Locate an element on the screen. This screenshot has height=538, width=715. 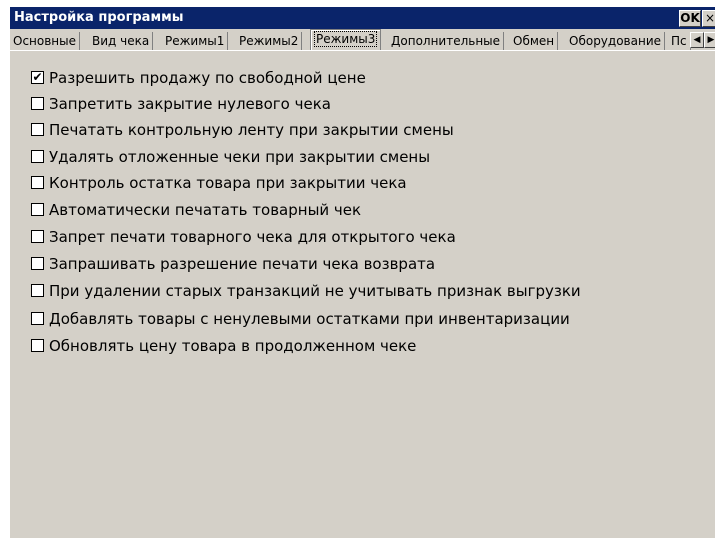
option-label: Разрешить продажу по свободной цене is located at coordinates (207, 78).